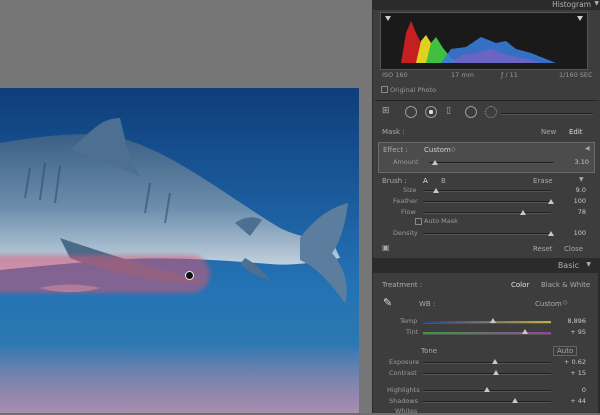  Describe the element at coordinates (571, 373) in the screenshot. I see `contrast-value: + 15` at that location.